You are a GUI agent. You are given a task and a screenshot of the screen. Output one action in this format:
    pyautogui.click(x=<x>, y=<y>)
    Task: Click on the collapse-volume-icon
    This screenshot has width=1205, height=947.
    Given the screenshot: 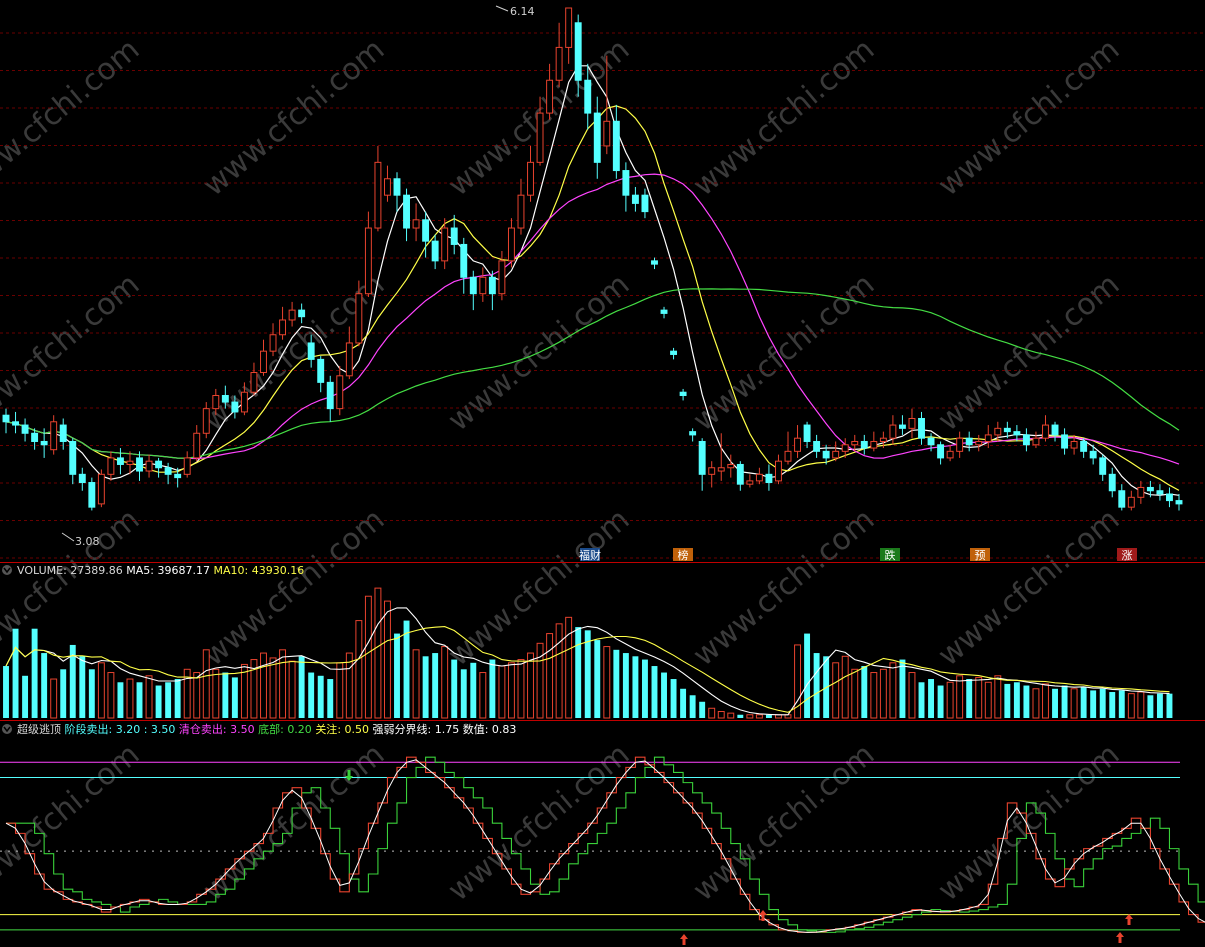 What is the action you would take?
    pyautogui.click(x=7, y=570)
    